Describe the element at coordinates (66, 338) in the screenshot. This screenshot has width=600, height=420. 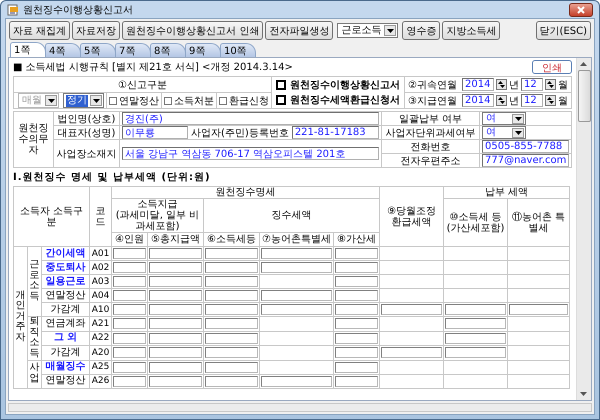
I see `row-label-link: 그 외` at that location.